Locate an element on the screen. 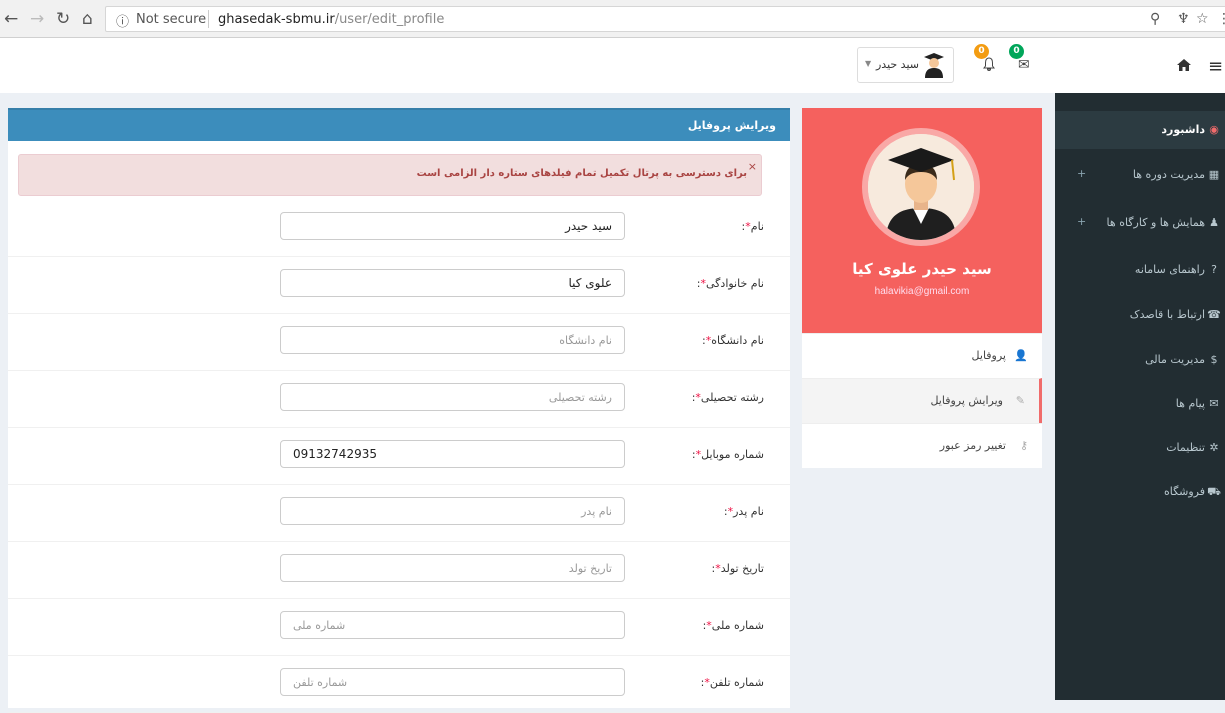 The height and width of the screenshot is (713, 1225). form-row-birth-date: تاریخ تولد*: is located at coordinates (399, 570).